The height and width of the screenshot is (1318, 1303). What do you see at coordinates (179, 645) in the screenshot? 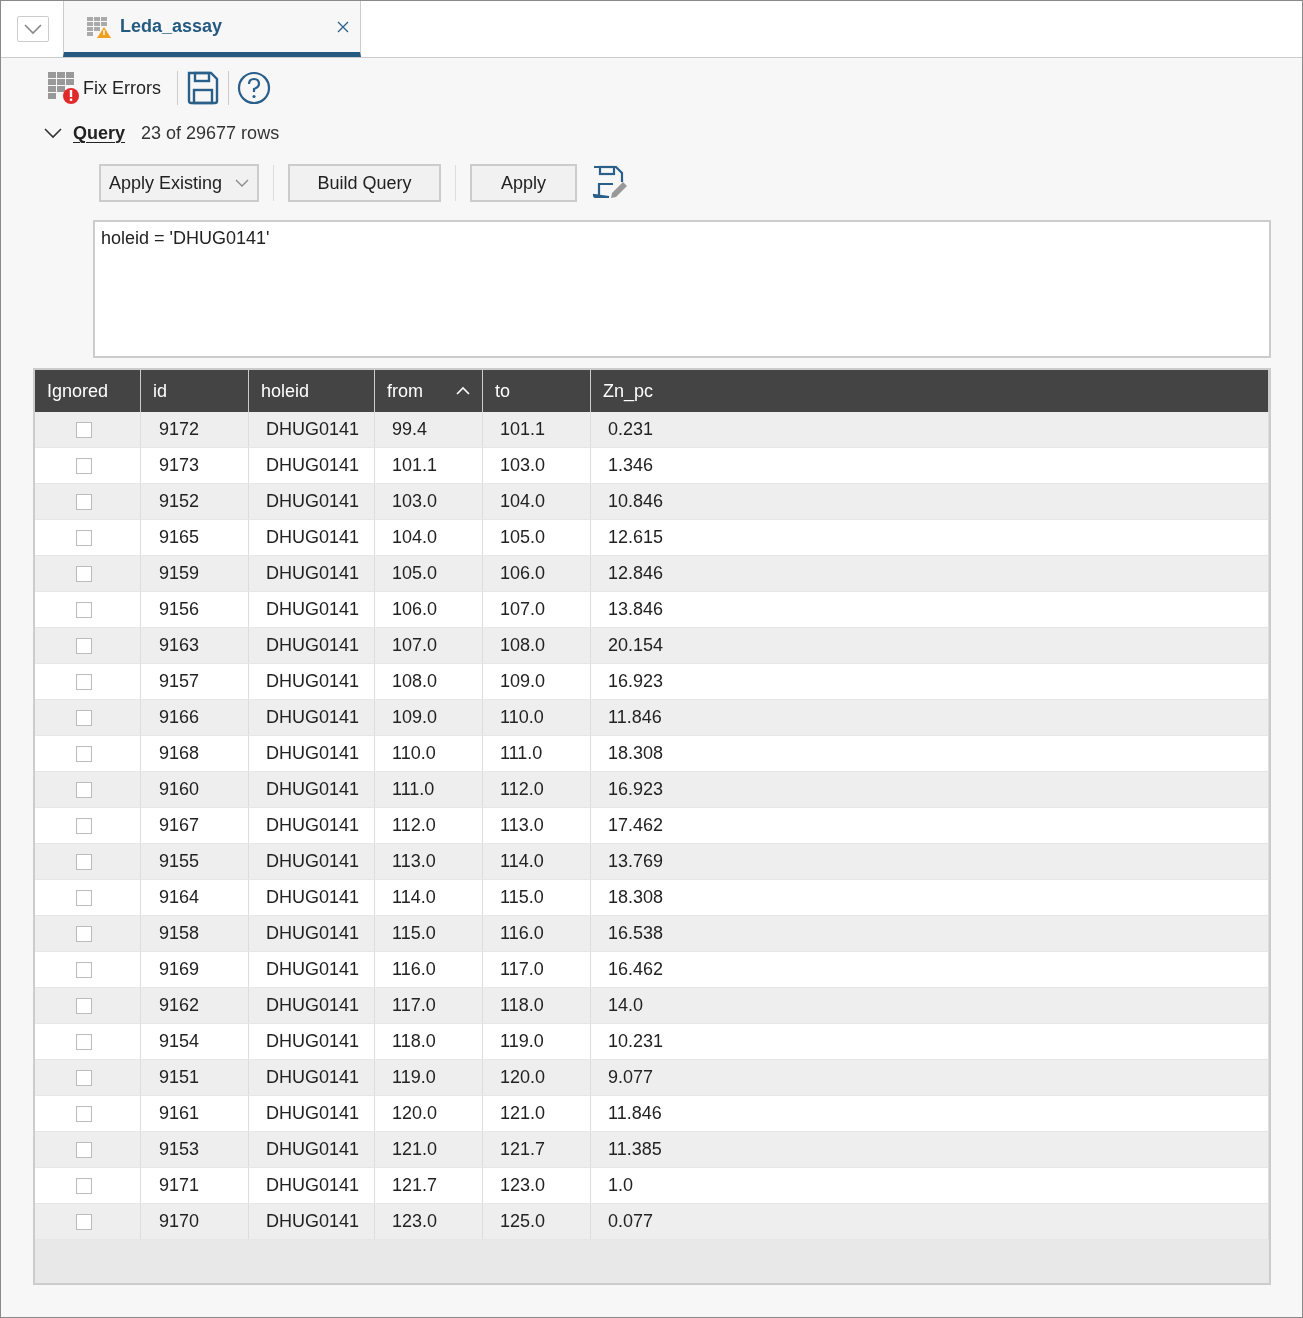
I see `table-cell: 9163` at bounding box center [179, 645].